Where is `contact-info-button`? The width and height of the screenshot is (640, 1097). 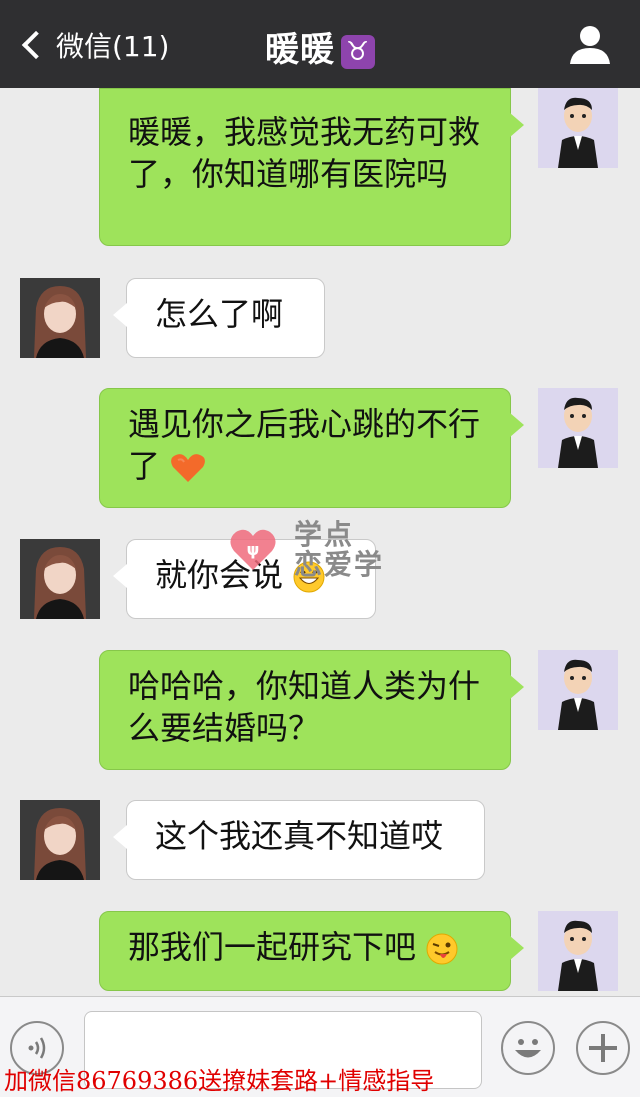 contact-info-button is located at coordinates (590, 44).